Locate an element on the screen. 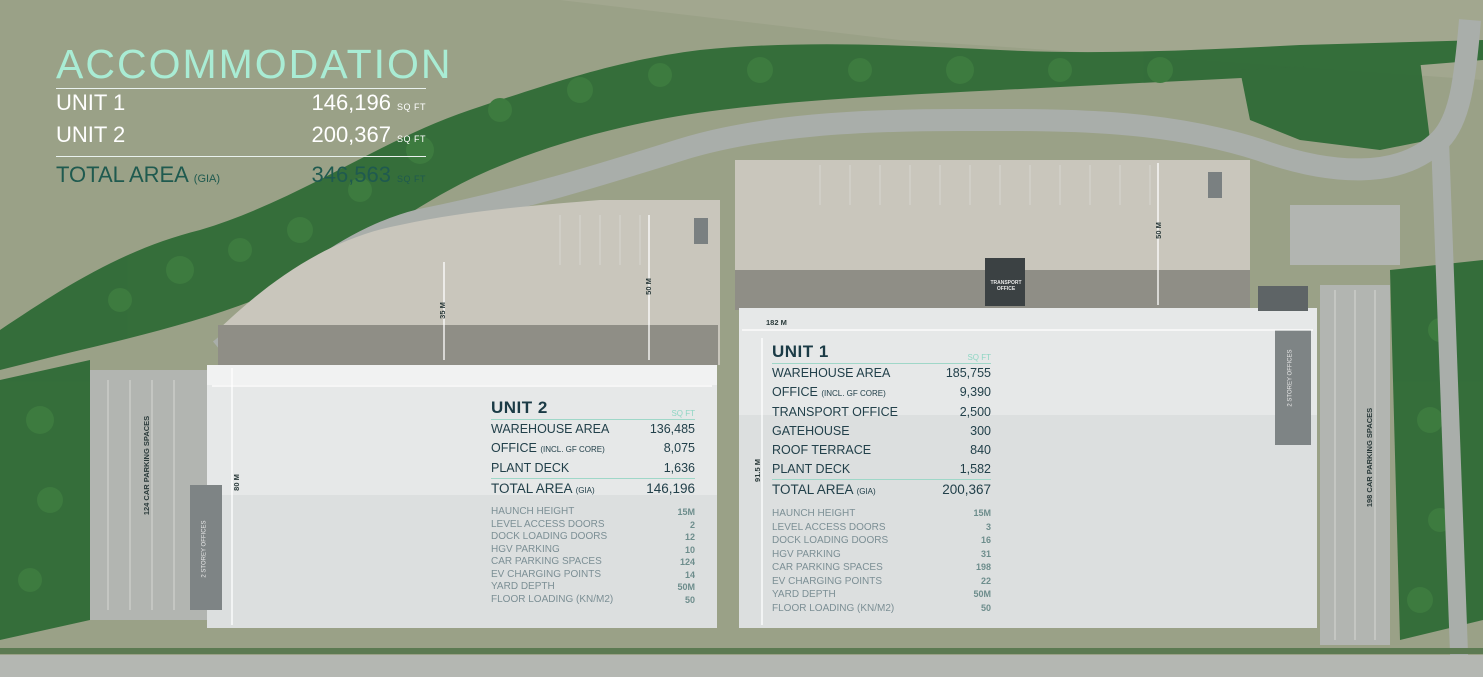 This screenshot has height=677, width=1483. total-row: TOTAL AREA (GIA) 146,196 is located at coordinates (593, 489).